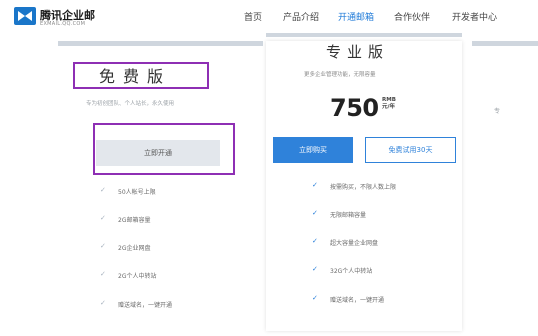 This screenshot has height=336, width=538. I want to click on free-trial-button: 免费试用30天, so click(410, 150).